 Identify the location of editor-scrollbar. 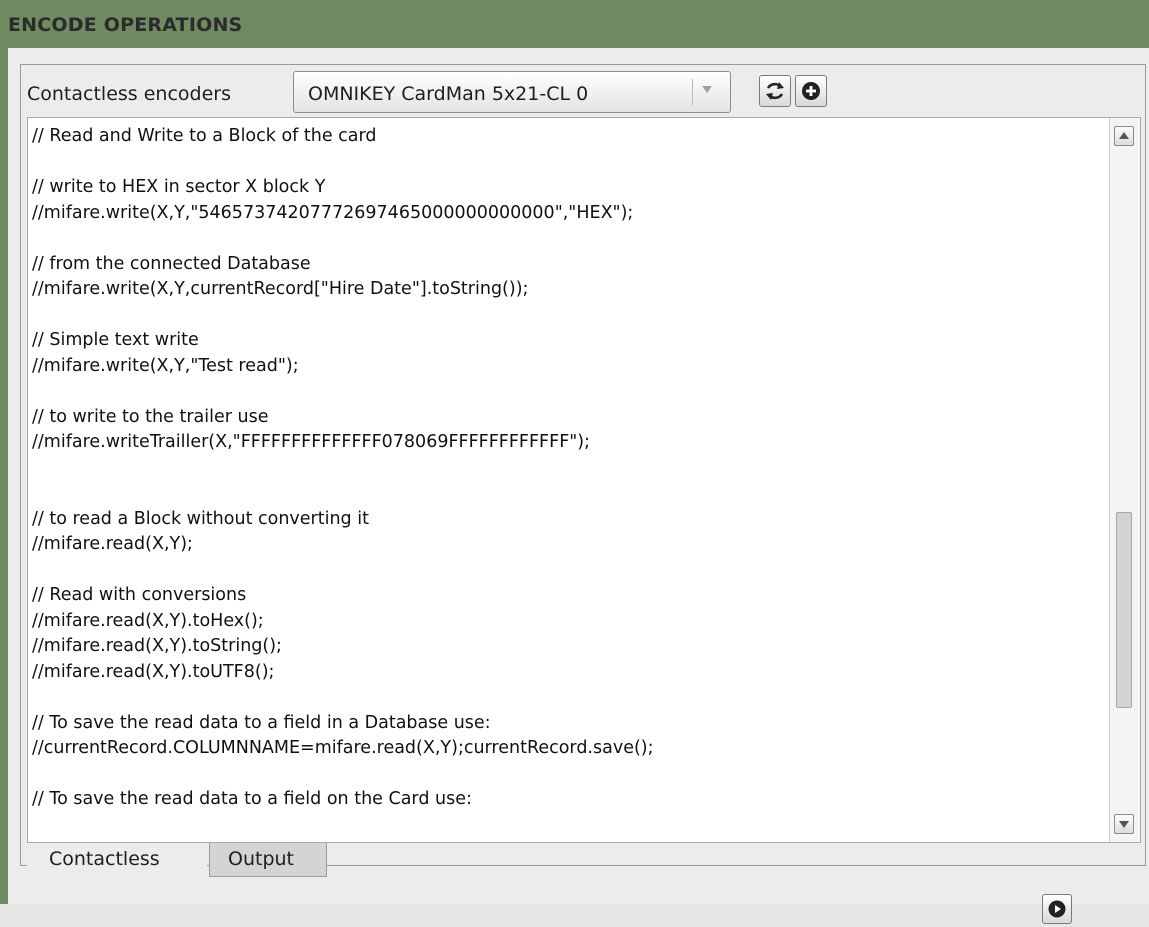
(1124, 480).